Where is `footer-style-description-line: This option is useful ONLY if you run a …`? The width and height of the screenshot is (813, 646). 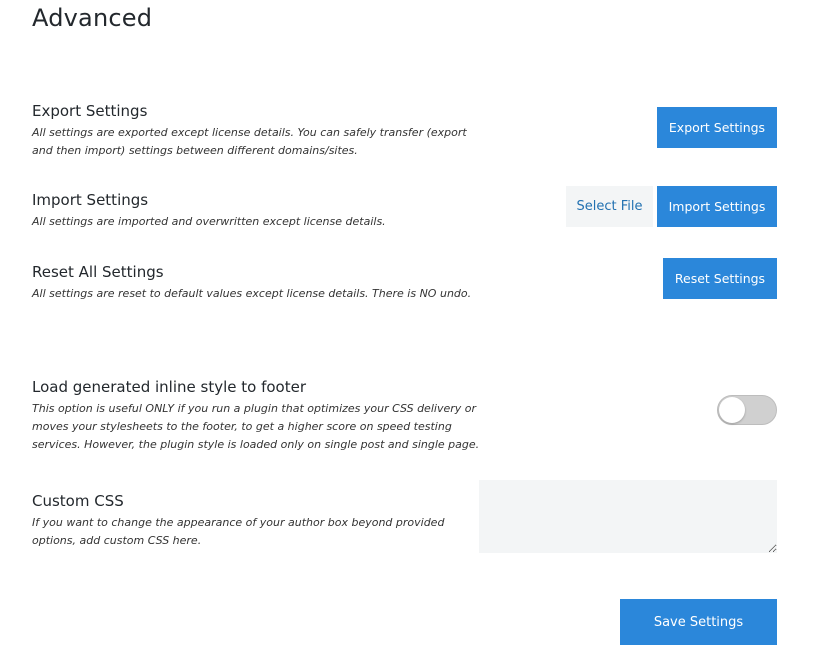 footer-style-description-line: This option is useful ONLY if you run a … is located at coordinates (254, 408).